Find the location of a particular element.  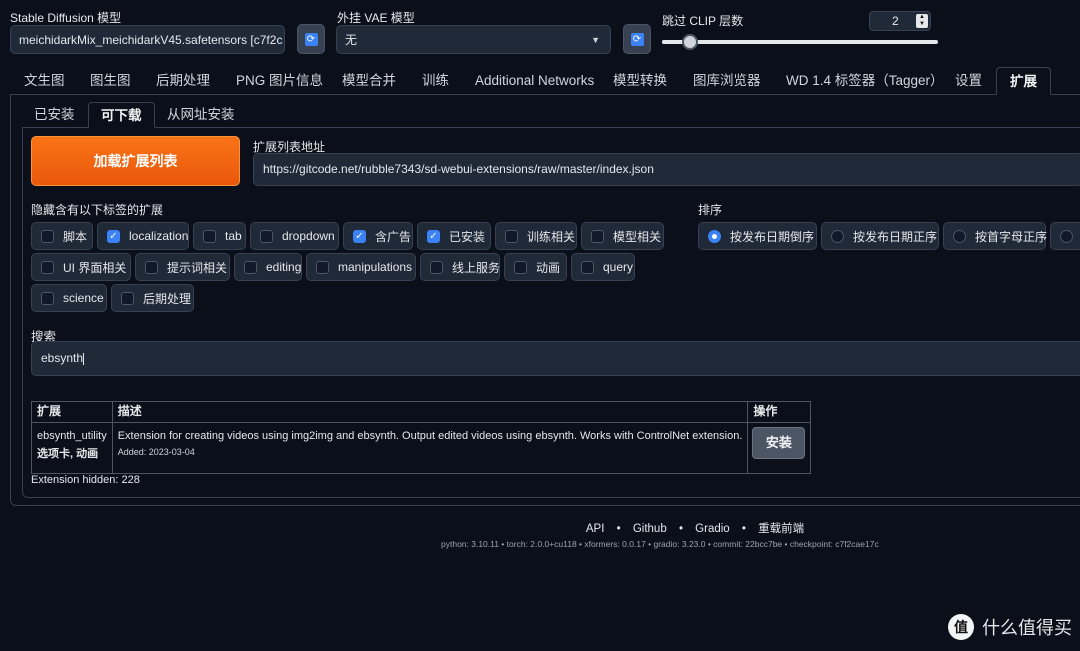

footer-link-gradio: Gradio is located at coordinates (712, 529).